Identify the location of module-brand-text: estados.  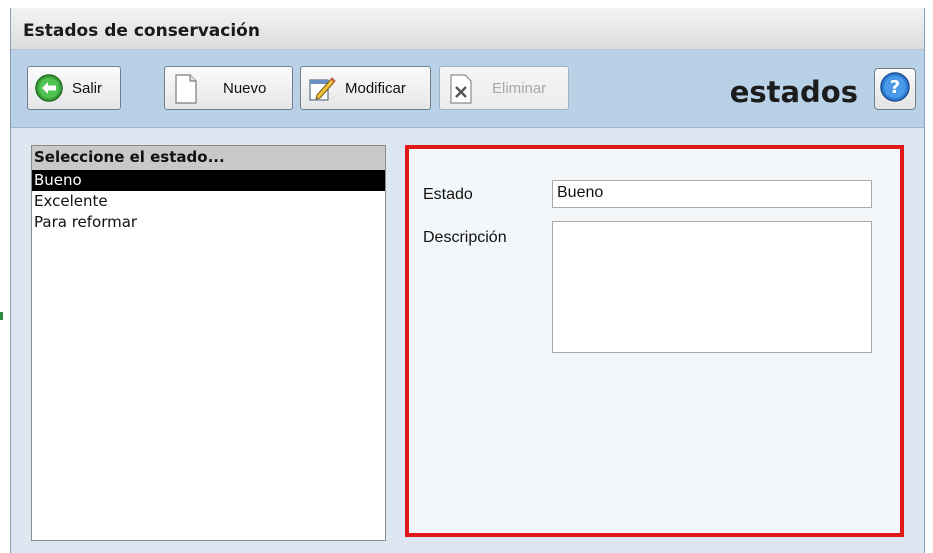
(793, 92).